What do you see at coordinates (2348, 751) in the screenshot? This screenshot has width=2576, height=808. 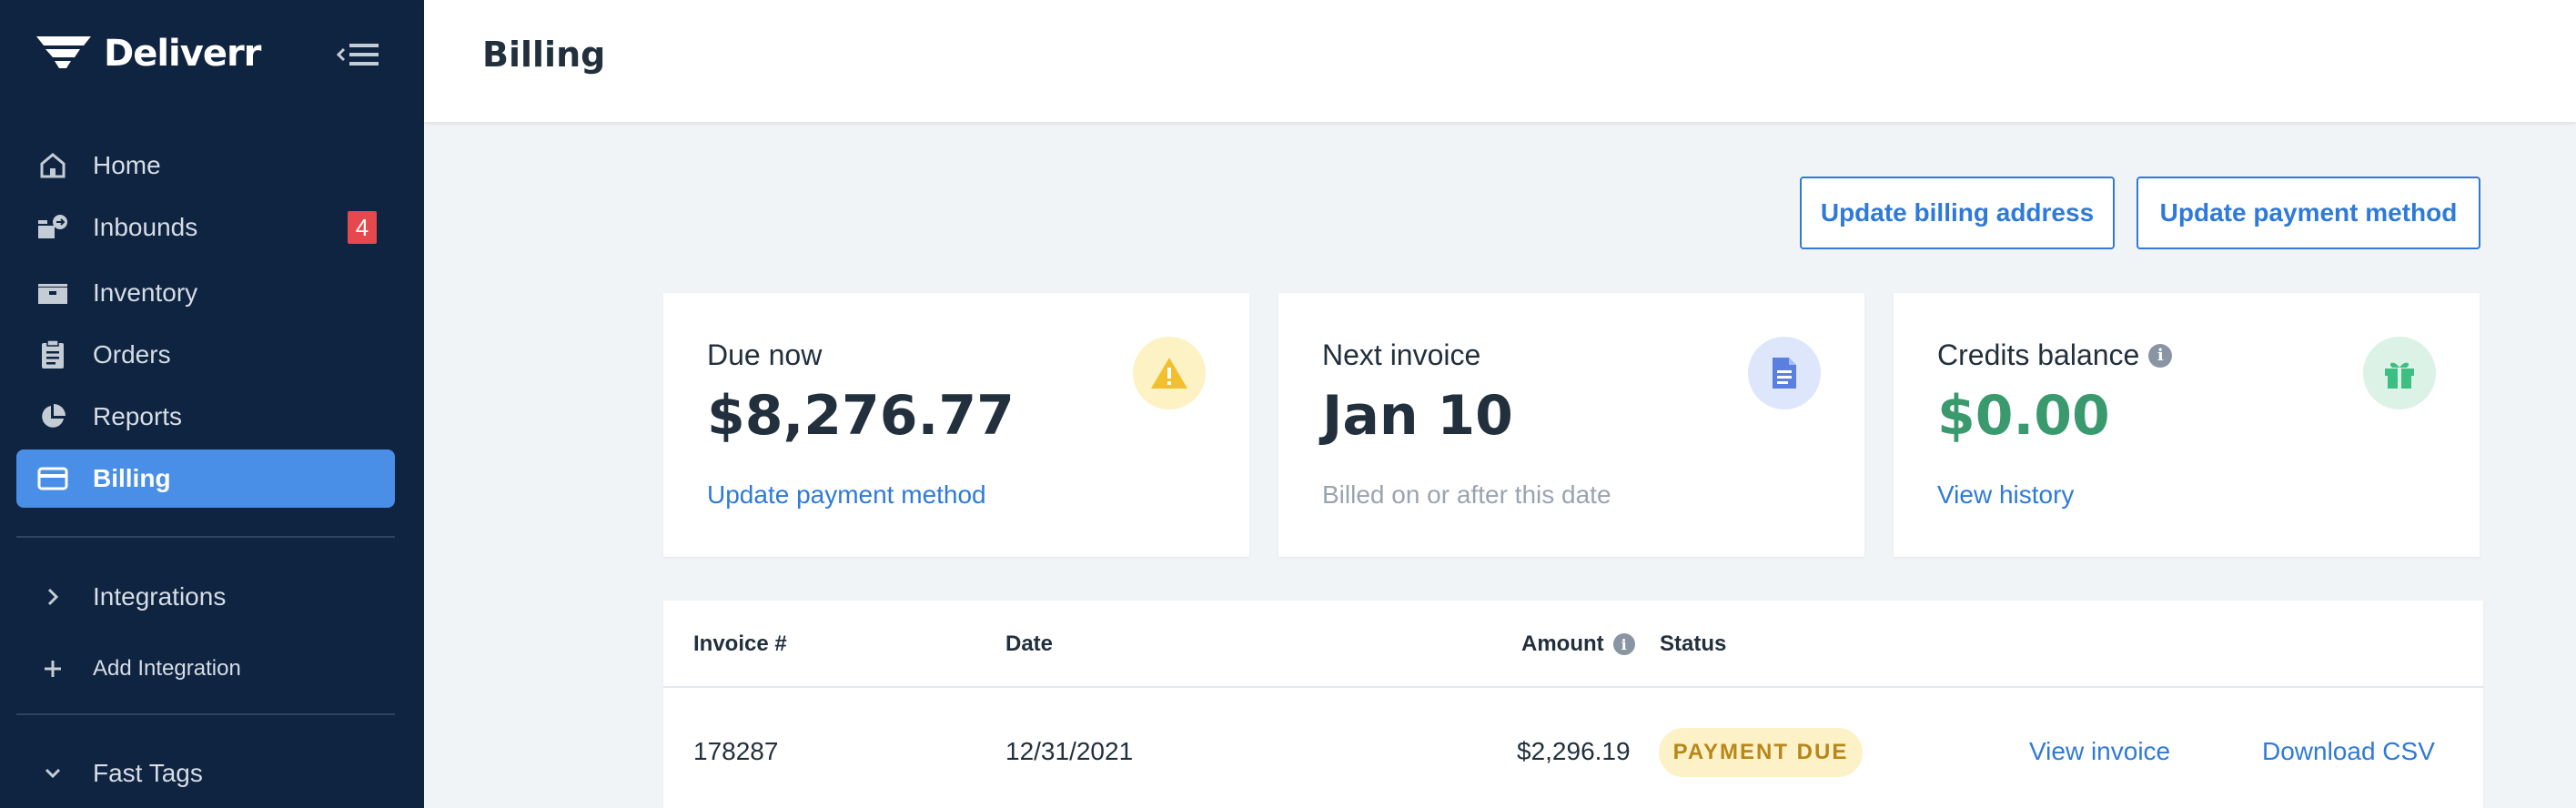 I see `download-csv-link: Download CSV` at bounding box center [2348, 751].